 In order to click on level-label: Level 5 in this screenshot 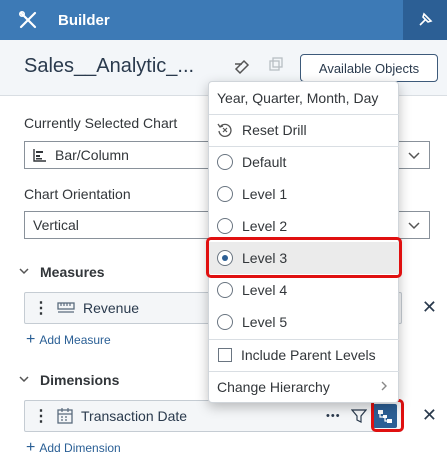, I will do `click(265, 322)`.